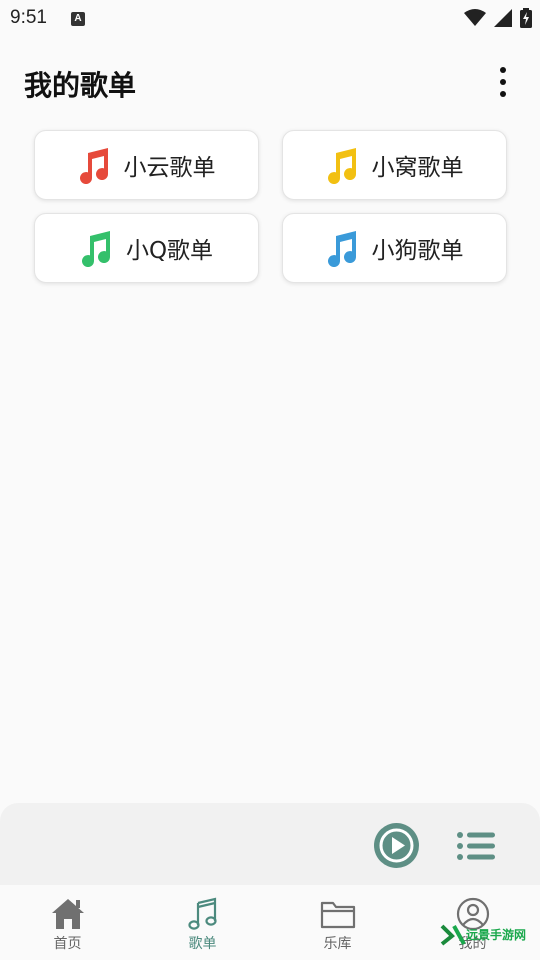 The height and width of the screenshot is (960, 540). I want to click on playlist-card: 小窝歌单, so click(394, 165).